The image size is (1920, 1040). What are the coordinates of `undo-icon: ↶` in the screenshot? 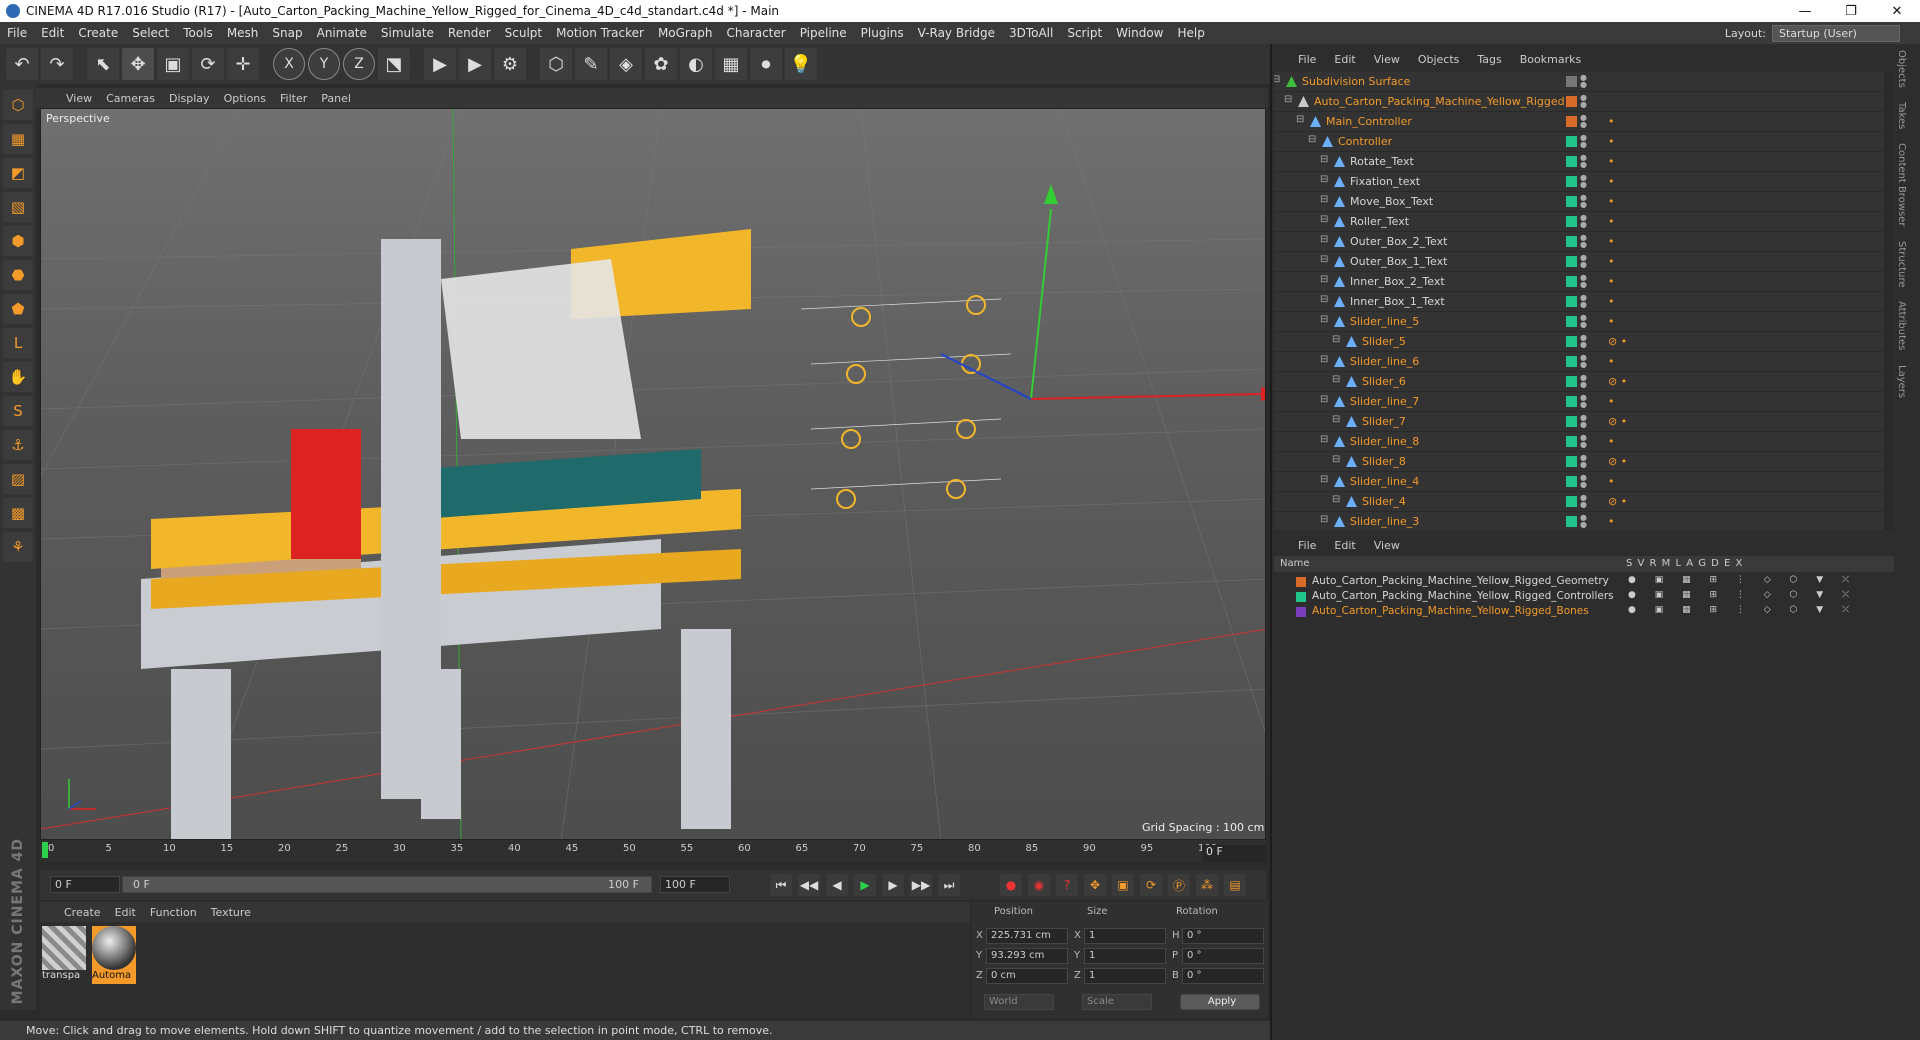 It's located at (22, 64).